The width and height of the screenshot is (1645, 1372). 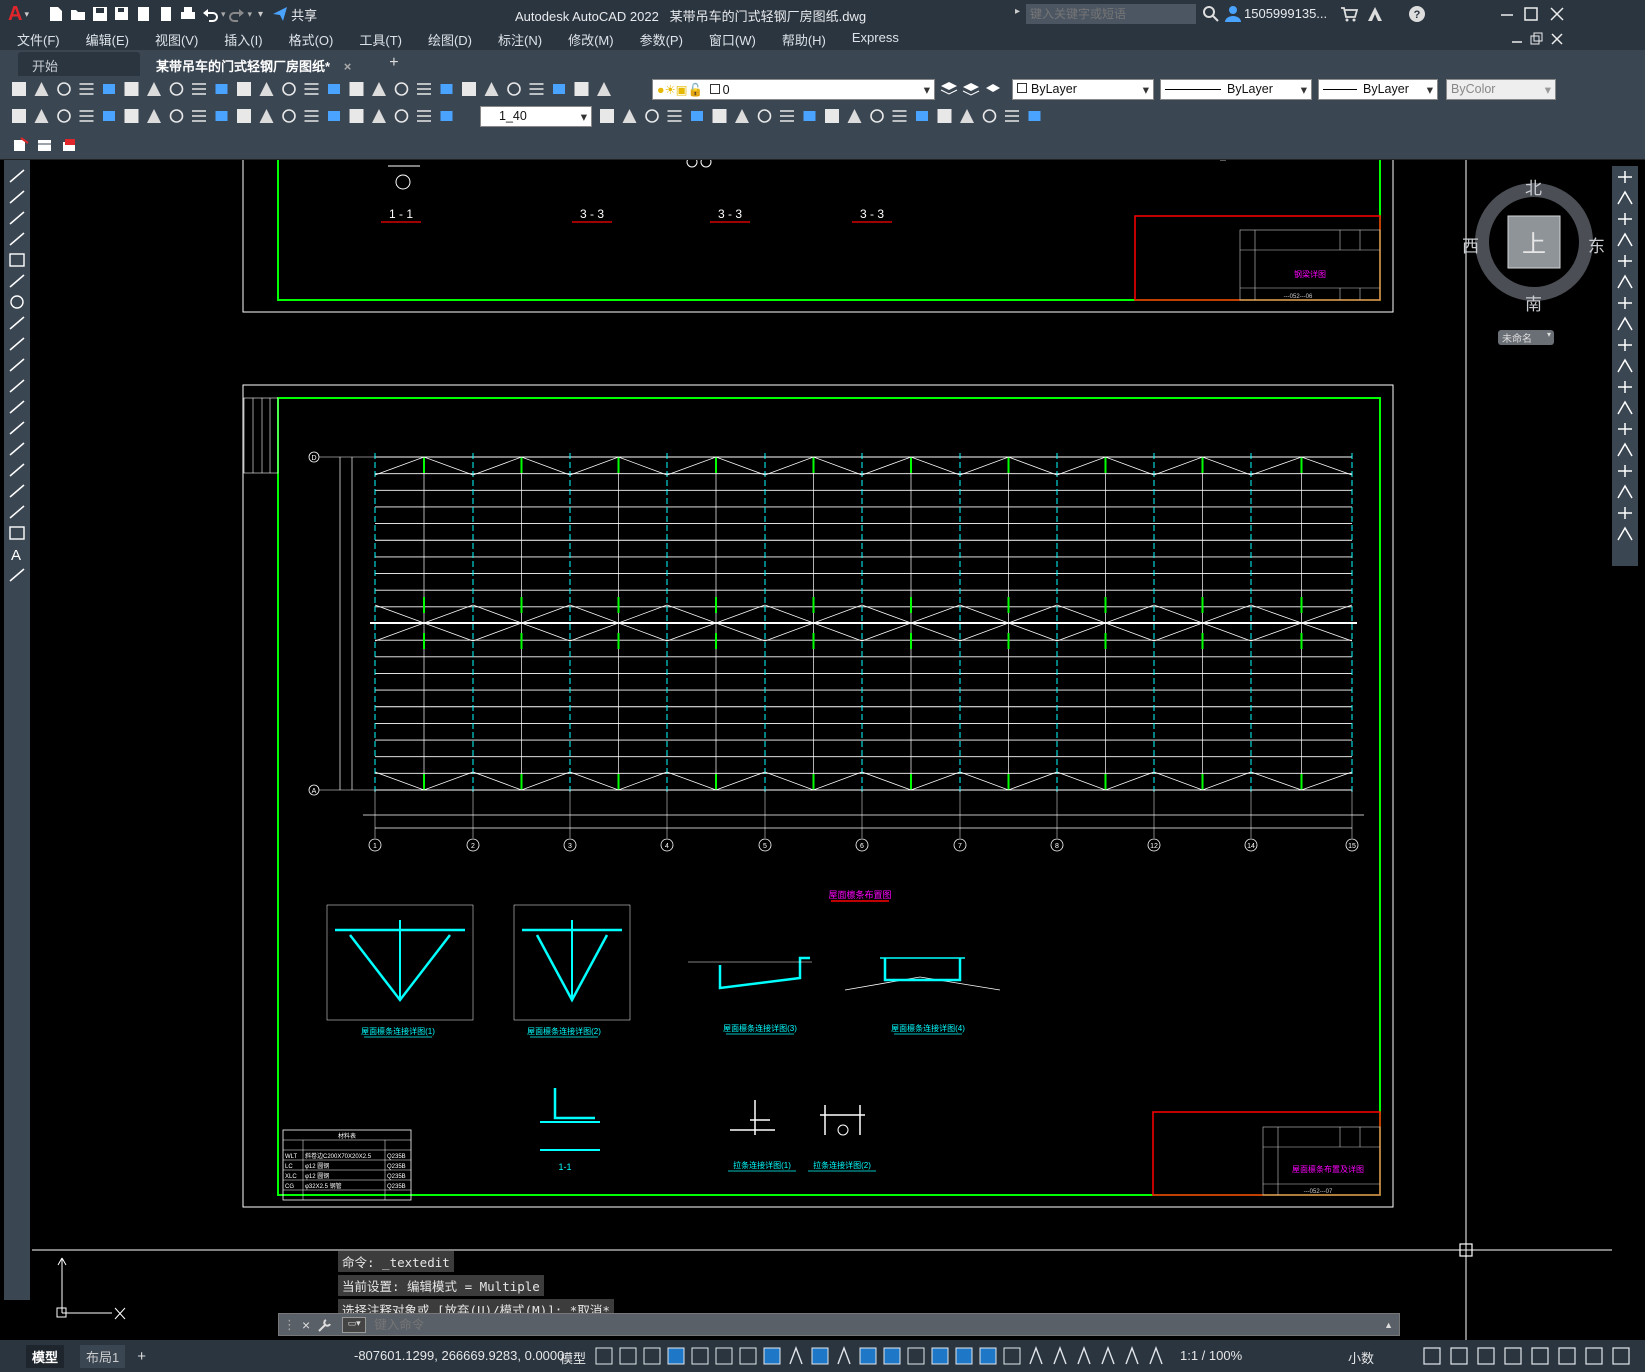 What do you see at coordinates (748, 1356) in the screenshot?
I see `object-snap-icon` at bounding box center [748, 1356].